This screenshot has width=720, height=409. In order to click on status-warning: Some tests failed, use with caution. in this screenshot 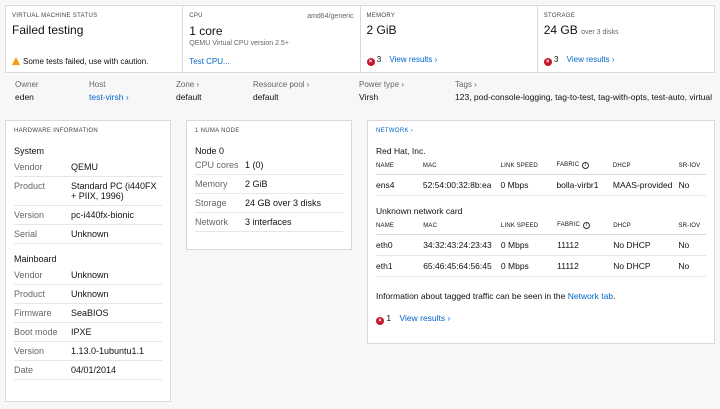, I will do `click(80, 61)`.